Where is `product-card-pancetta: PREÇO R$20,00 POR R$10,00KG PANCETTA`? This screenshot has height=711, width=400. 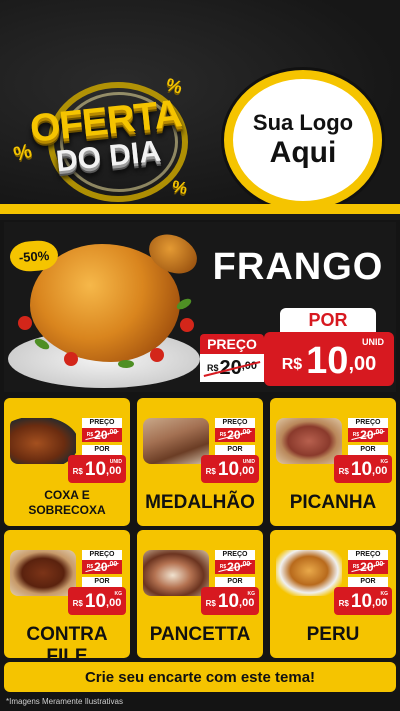
product-card-pancetta: PREÇO R$20,00 POR R$10,00KG PANCETTA is located at coordinates (200, 594).